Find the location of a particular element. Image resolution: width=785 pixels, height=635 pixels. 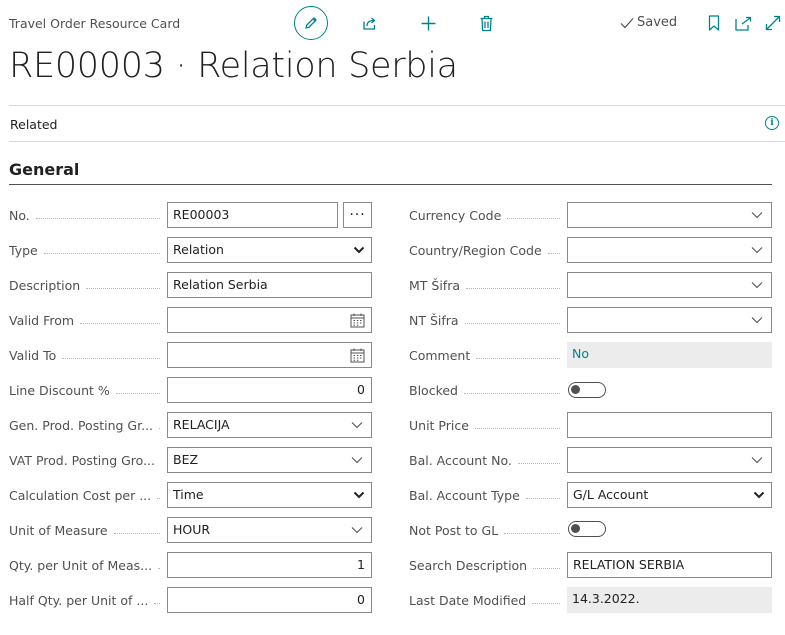

half-qty-per-unit-field: 0 is located at coordinates (269, 600).